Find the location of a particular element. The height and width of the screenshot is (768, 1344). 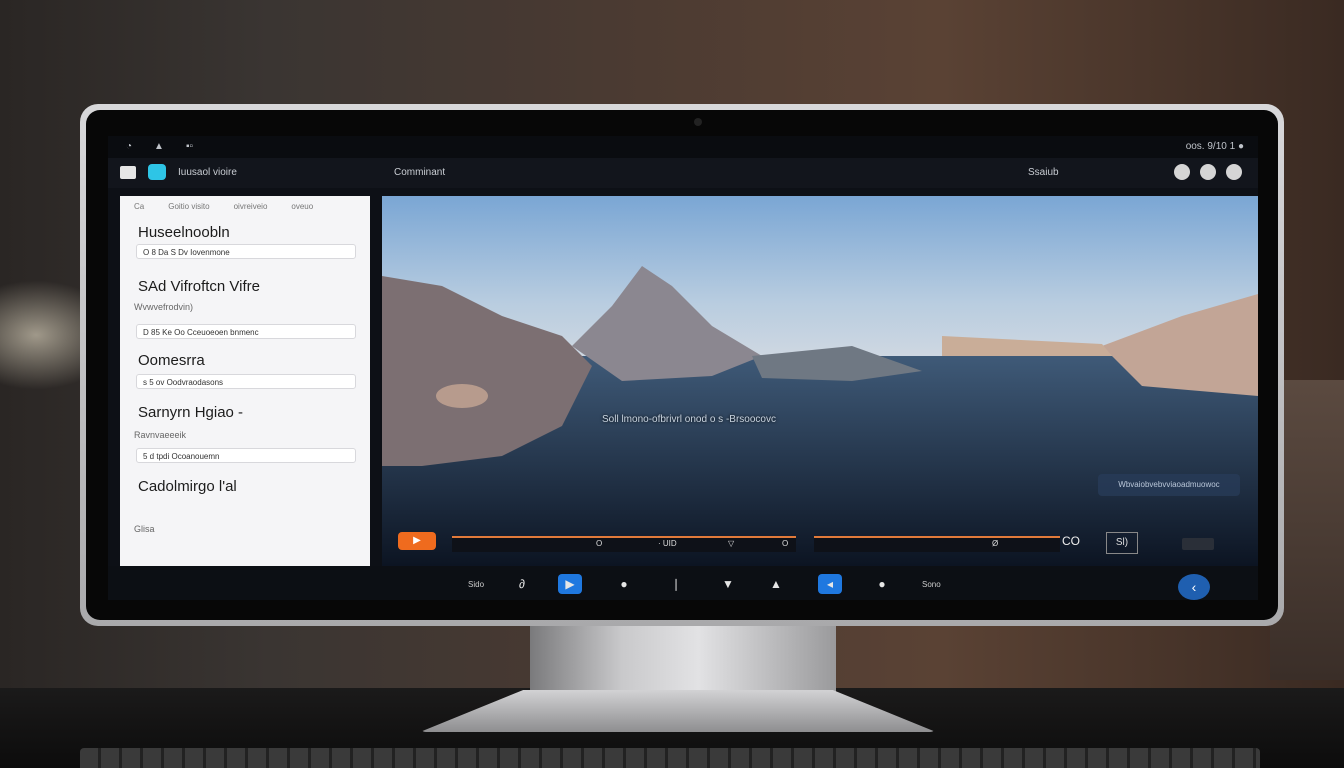

menu-status-text: oos. 9/10 1 ● is located at coordinates (1214, 146).